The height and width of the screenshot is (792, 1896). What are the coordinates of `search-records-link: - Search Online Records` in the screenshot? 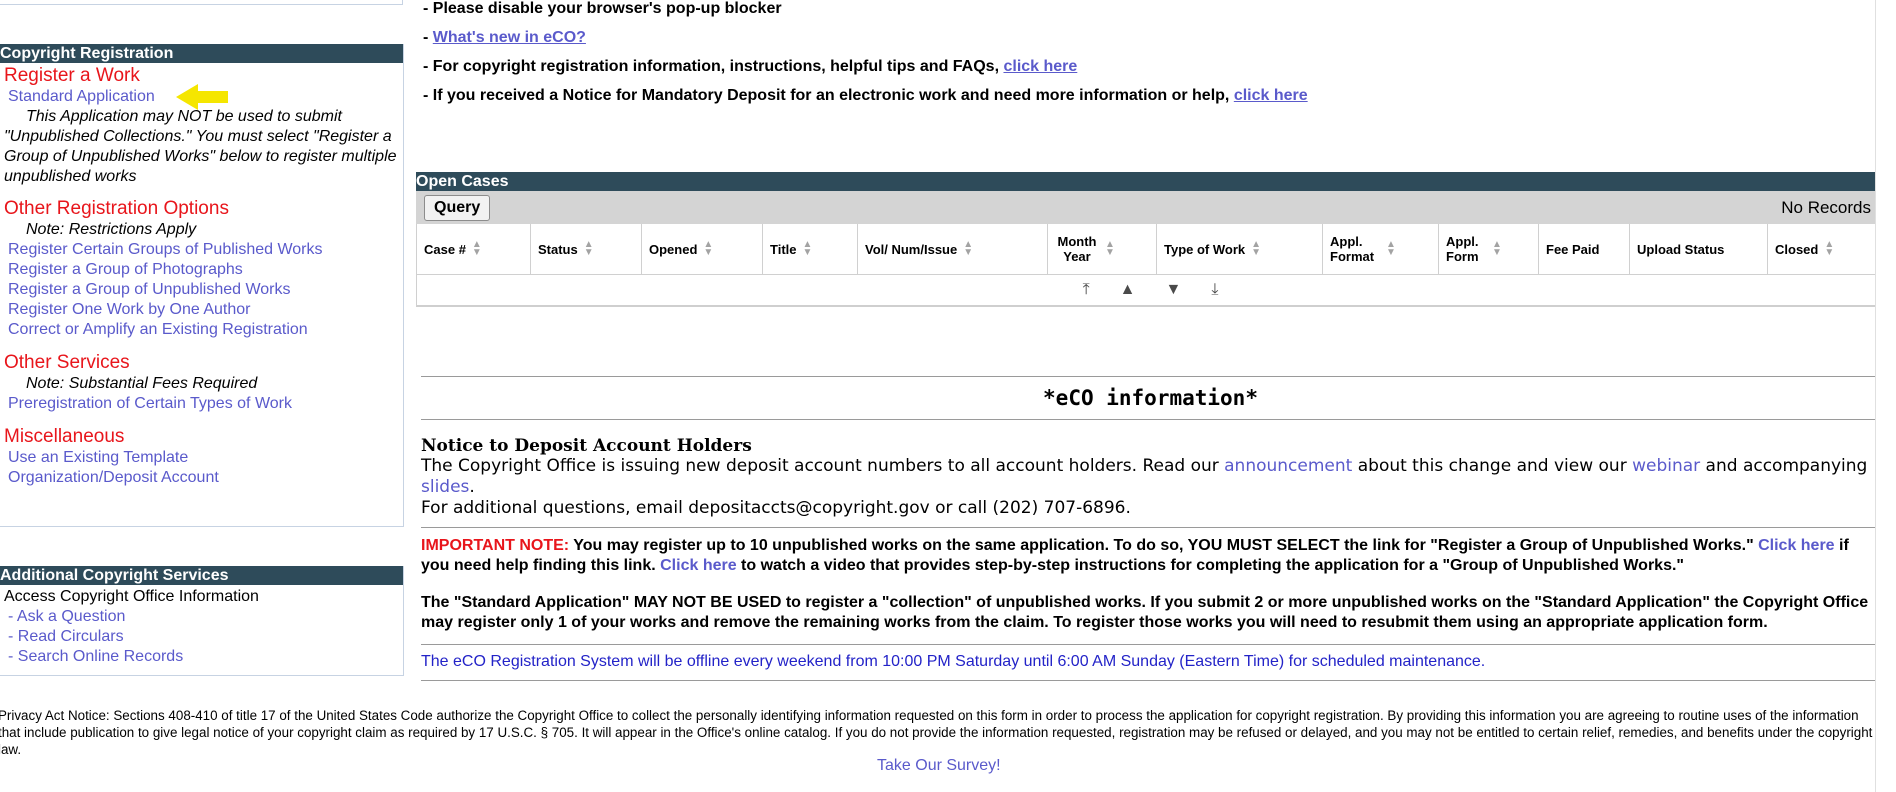 It's located at (201, 657).